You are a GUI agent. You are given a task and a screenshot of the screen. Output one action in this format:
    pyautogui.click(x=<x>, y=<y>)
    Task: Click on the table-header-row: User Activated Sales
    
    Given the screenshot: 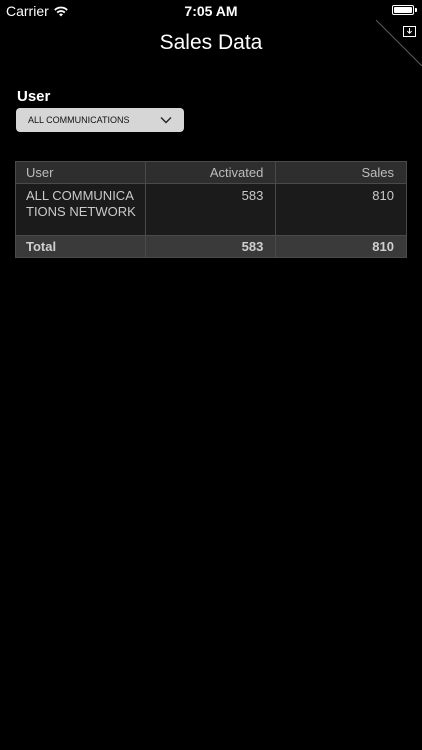 What is the action you would take?
    pyautogui.click(x=211, y=172)
    